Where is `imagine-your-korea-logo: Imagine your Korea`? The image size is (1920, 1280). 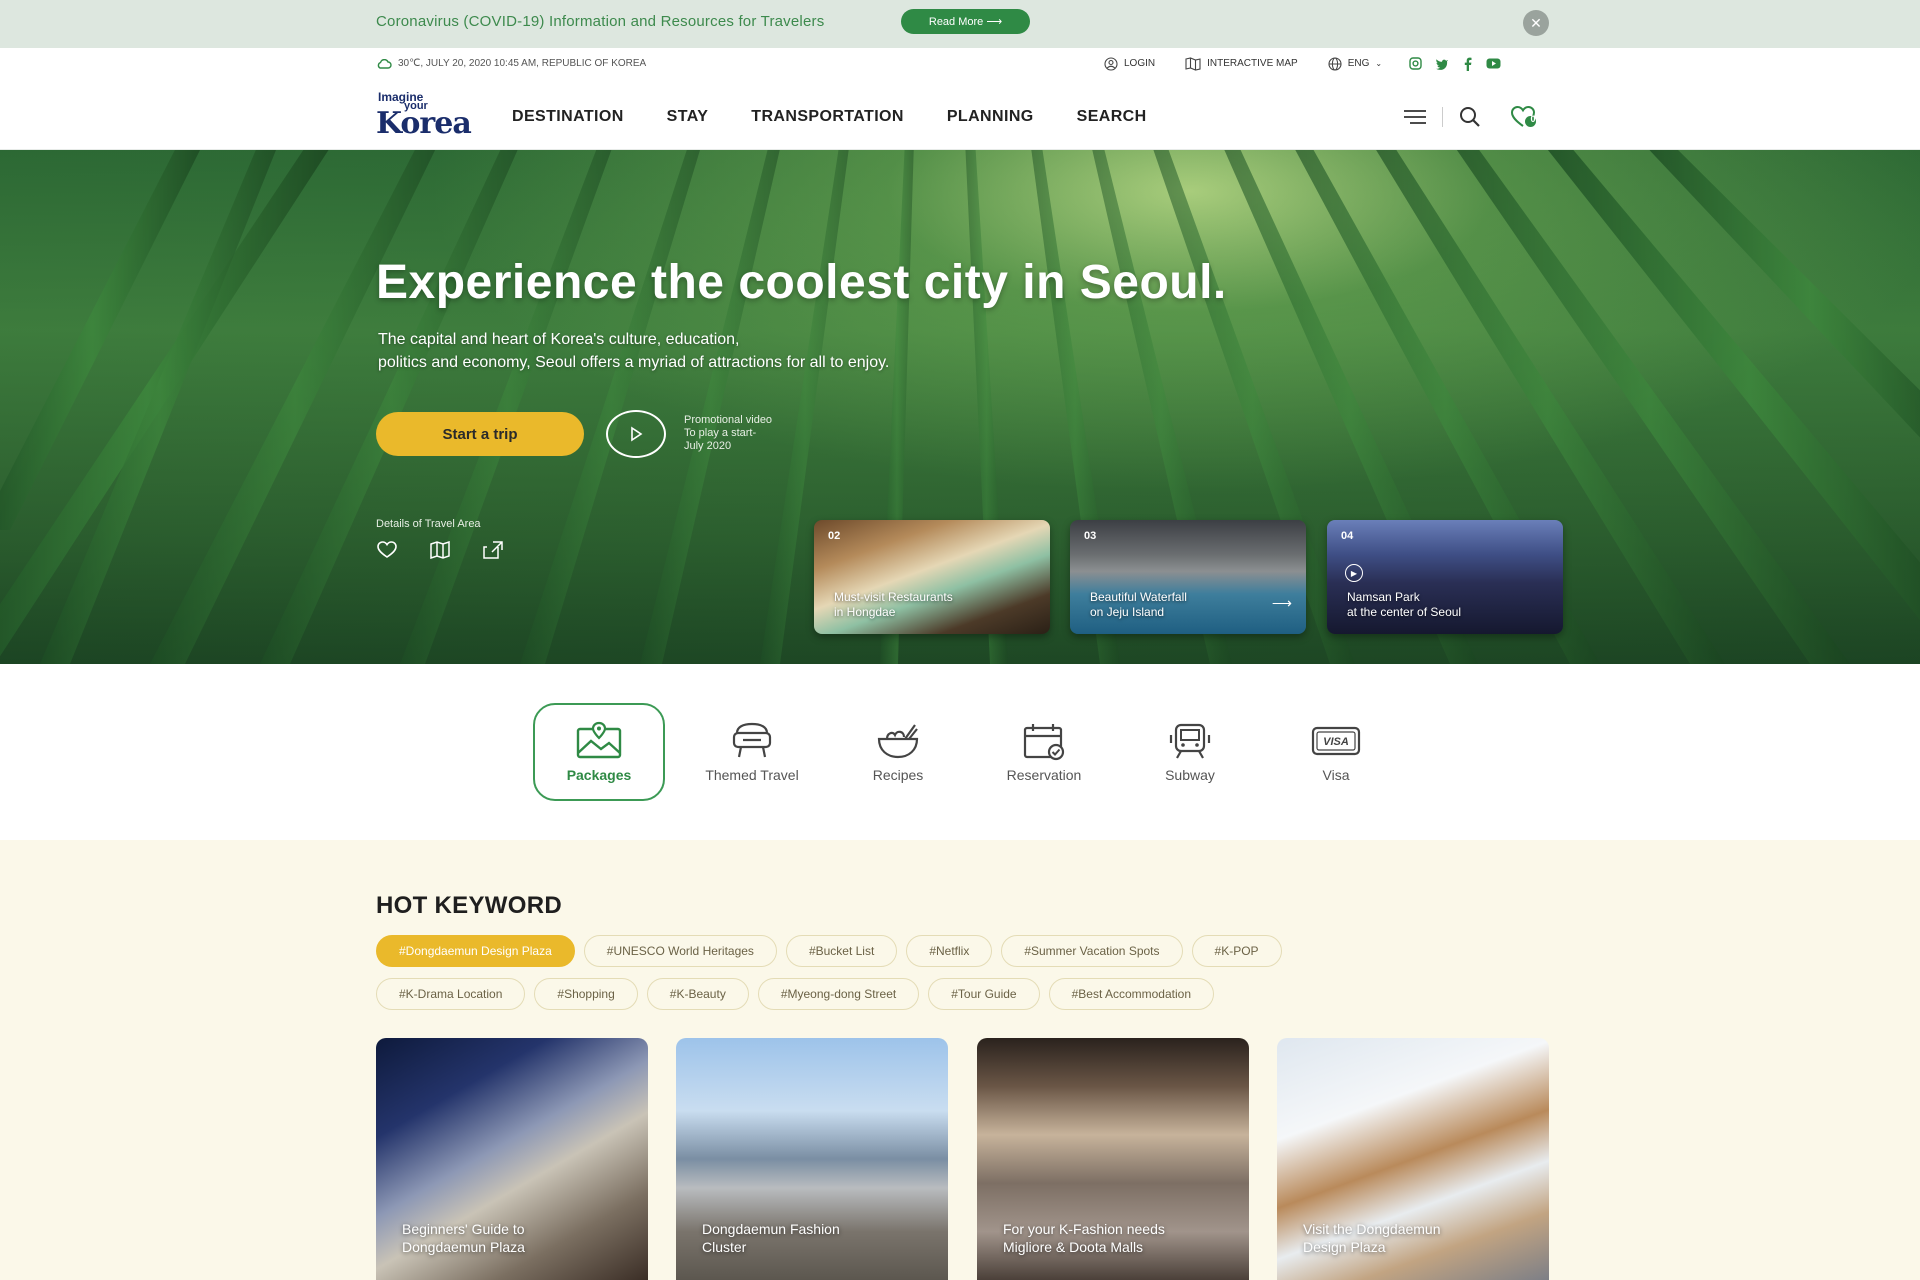
imagine-your-korea-logo: Imagine your Korea is located at coordinates (424, 115).